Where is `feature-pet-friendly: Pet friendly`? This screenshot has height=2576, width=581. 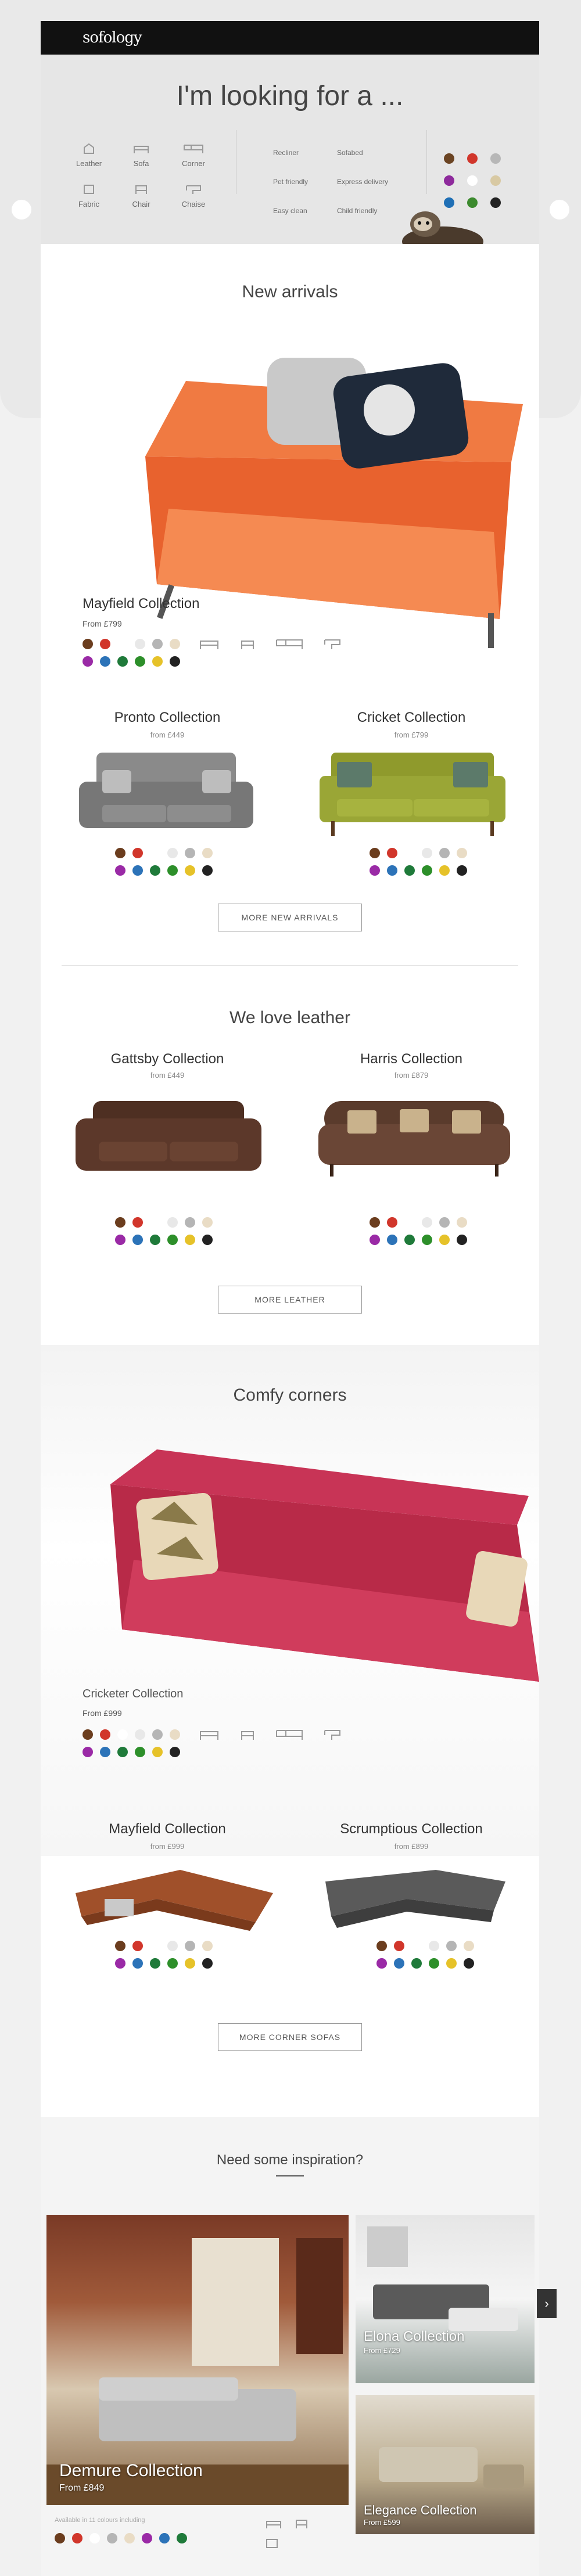
feature-pet-friendly: Pet friendly is located at coordinates (290, 182).